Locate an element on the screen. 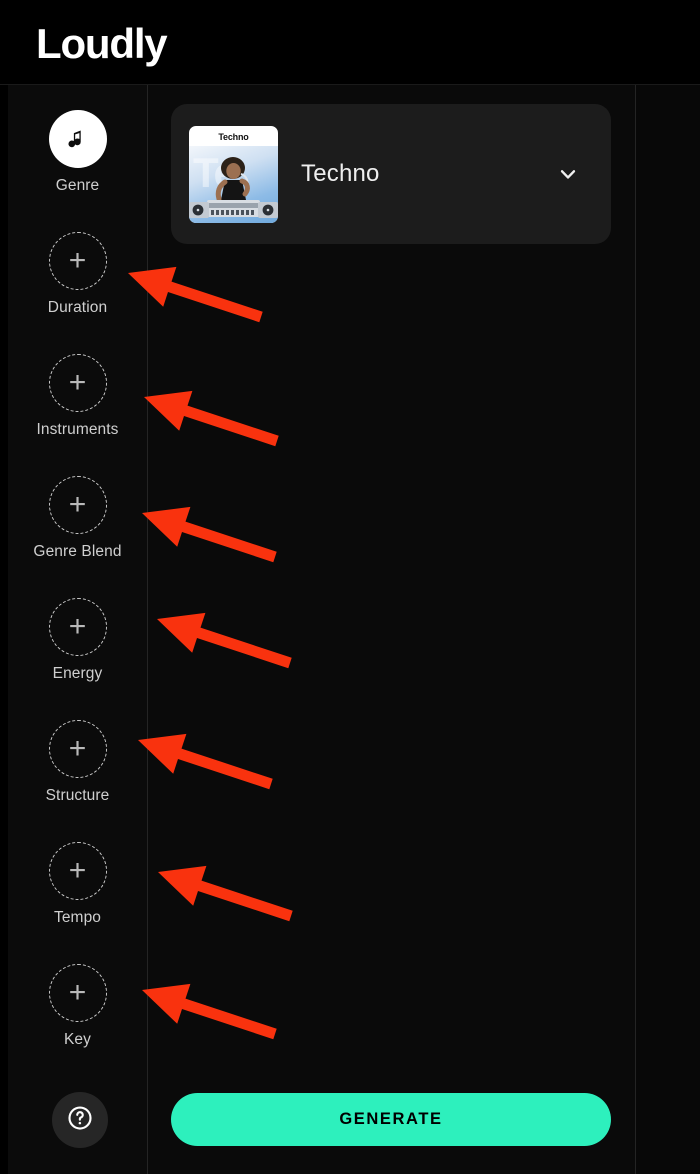 This screenshot has width=700, height=1174. add-genre-blend-circle: + is located at coordinates (77, 505).